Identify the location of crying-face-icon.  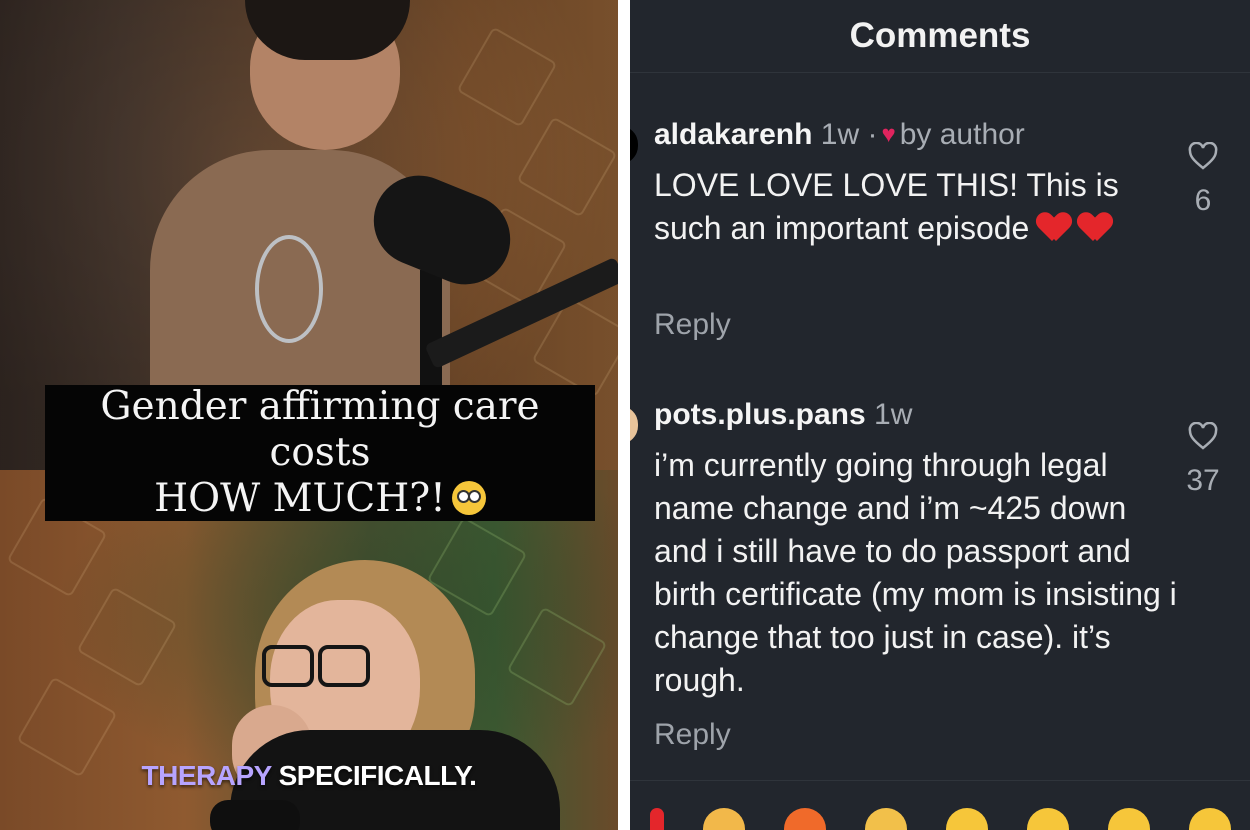
(966, 819).